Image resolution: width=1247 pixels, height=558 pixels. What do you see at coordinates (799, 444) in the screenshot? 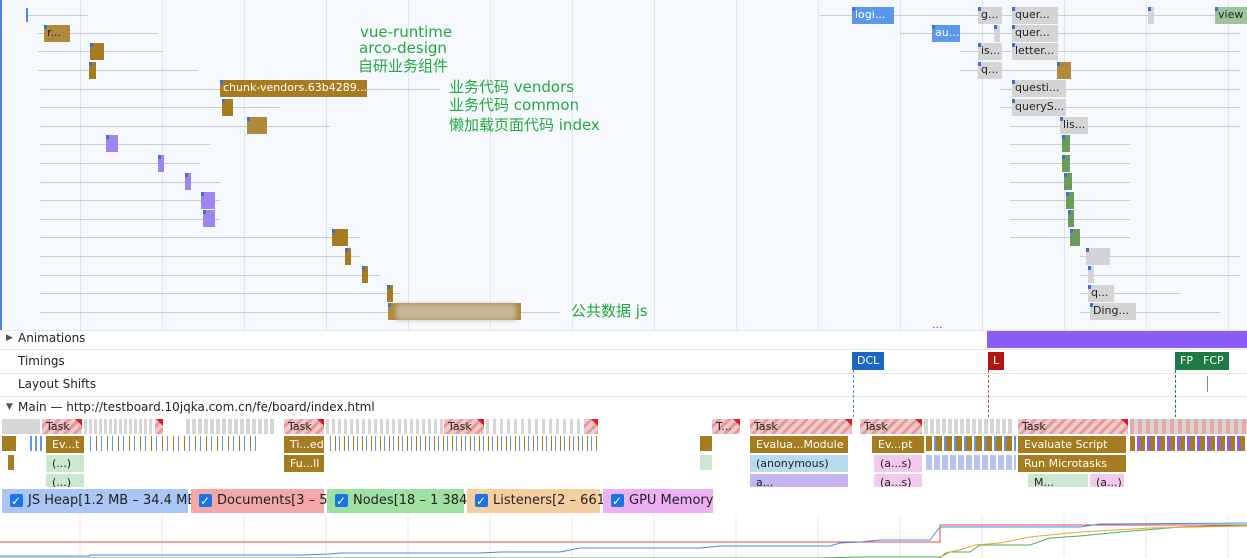
I see `call-evaluate-module: Evalua...Module` at bounding box center [799, 444].